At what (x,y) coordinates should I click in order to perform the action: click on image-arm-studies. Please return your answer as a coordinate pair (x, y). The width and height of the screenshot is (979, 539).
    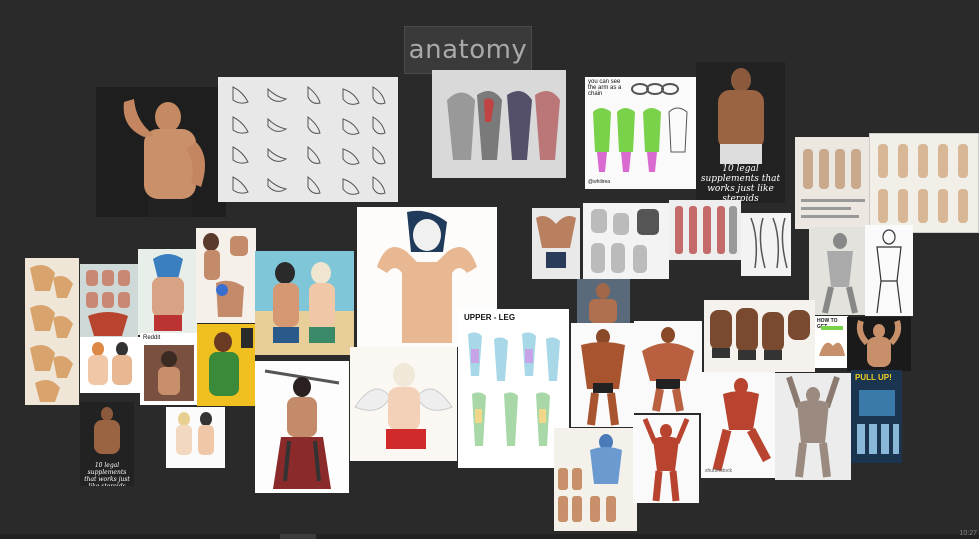
    Looking at the image, I should click on (499, 124).